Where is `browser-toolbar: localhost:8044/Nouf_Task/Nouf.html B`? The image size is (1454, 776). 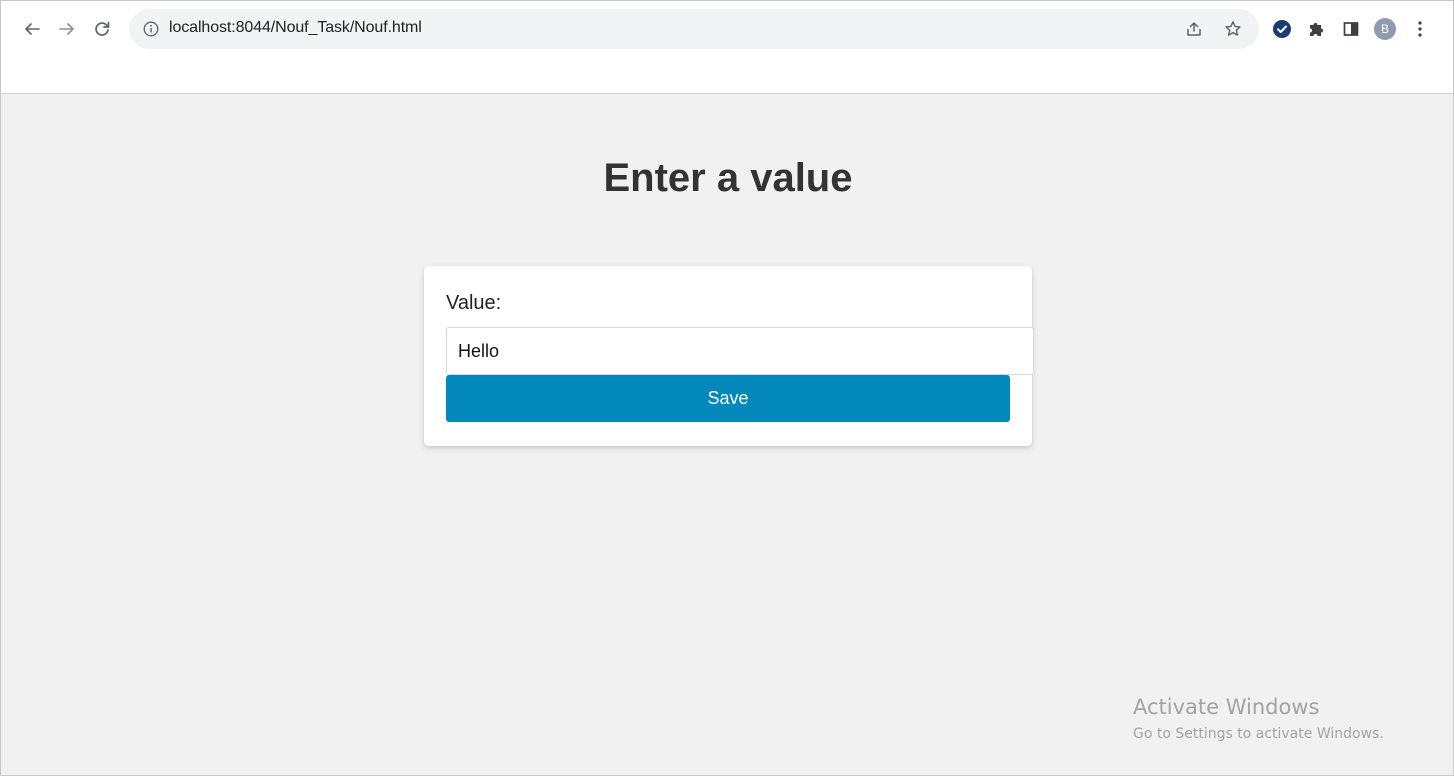 browser-toolbar: localhost:8044/Nouf_Task/Nouf.html B is located at coordinates (727, 47).